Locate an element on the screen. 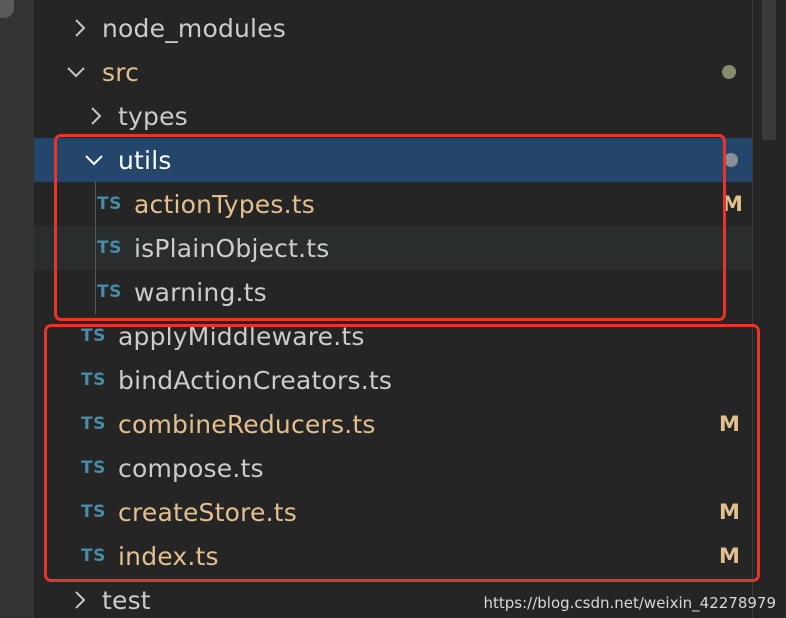 This screenshot has width=786, height=618. scrollbar-thumb is located at coordinates (769, 70).